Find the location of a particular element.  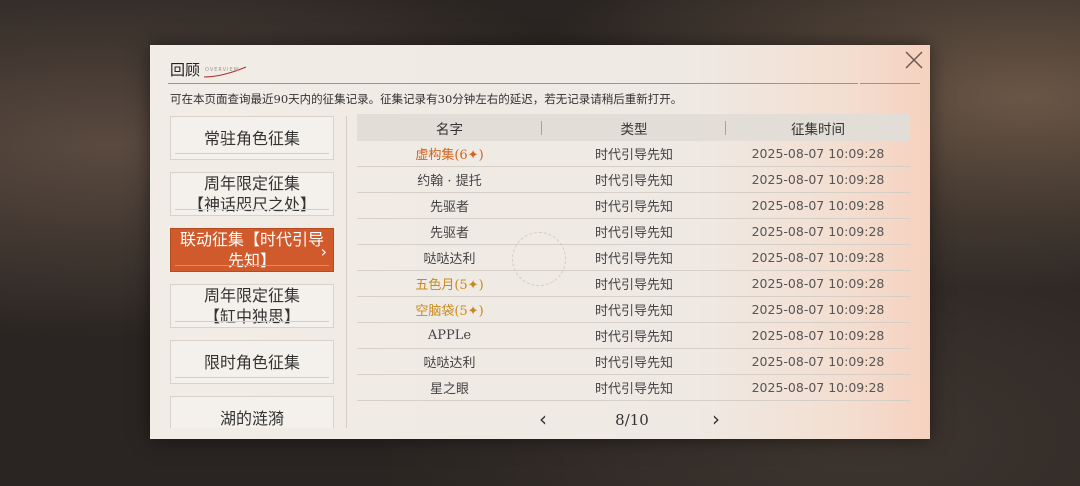

pagination: ‹ 8/10 › is located at coordinates (633, 419).